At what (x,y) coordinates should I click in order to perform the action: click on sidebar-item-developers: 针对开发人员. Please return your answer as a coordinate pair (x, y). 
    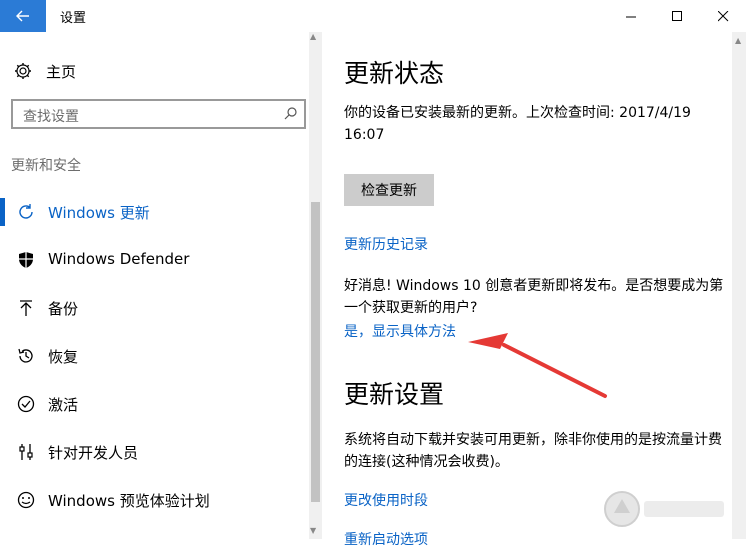
    Looking at the image, I should click on (159, 452).